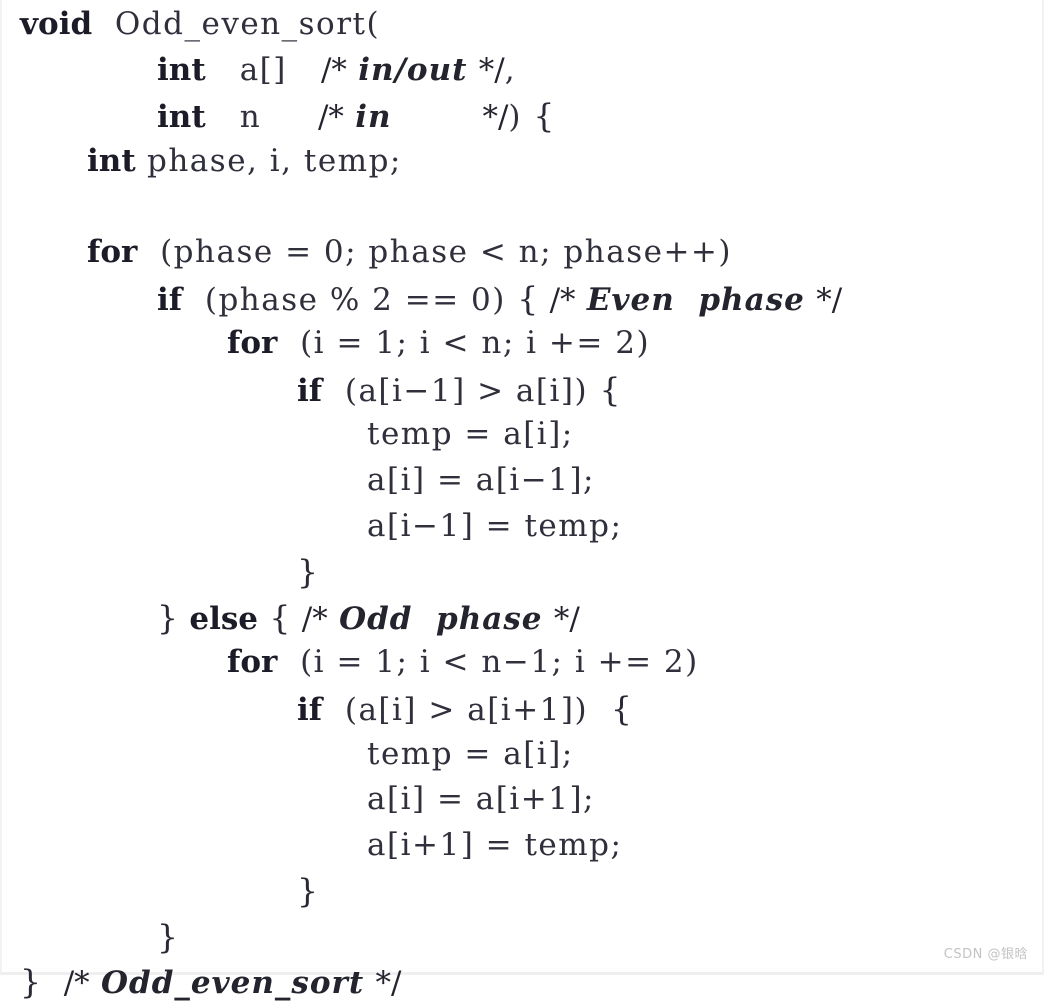  Describe the element at coordinates (274, 160) in the screenshot. I see `code-identifier: phase, i, temp;` at that location.